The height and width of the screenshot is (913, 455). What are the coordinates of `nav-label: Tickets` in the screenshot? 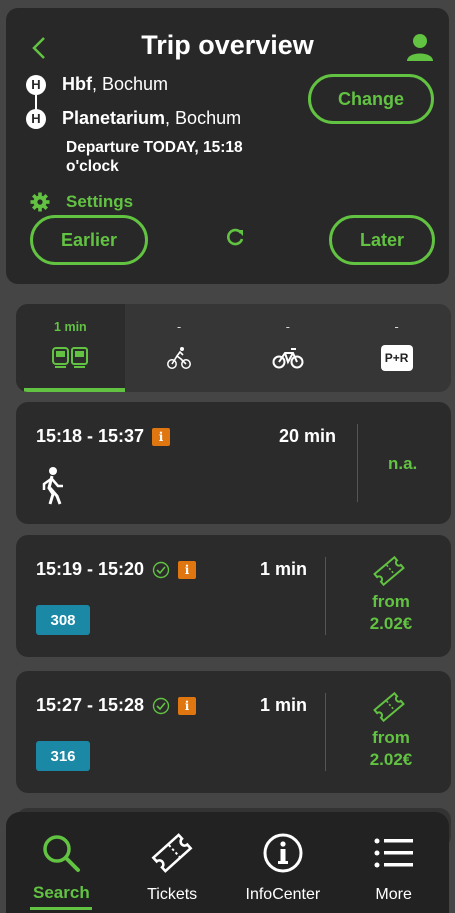 It's located at (172, 894).